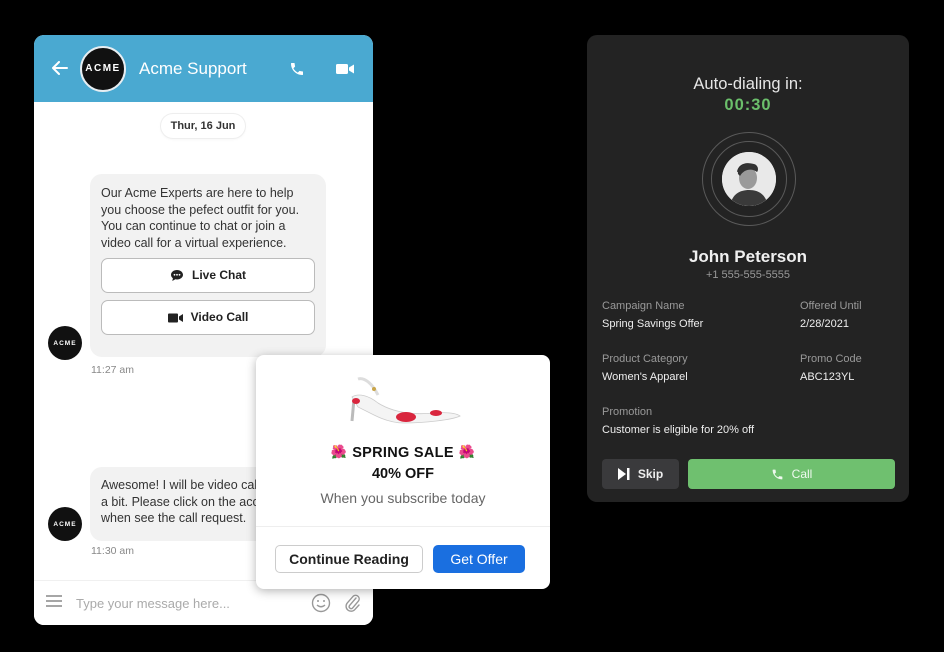 The width and height of the screenshot is (944, 652). Describe the element at coordinates (62, 69) in the screenshot. I see `back-arrow-icon` at that location.